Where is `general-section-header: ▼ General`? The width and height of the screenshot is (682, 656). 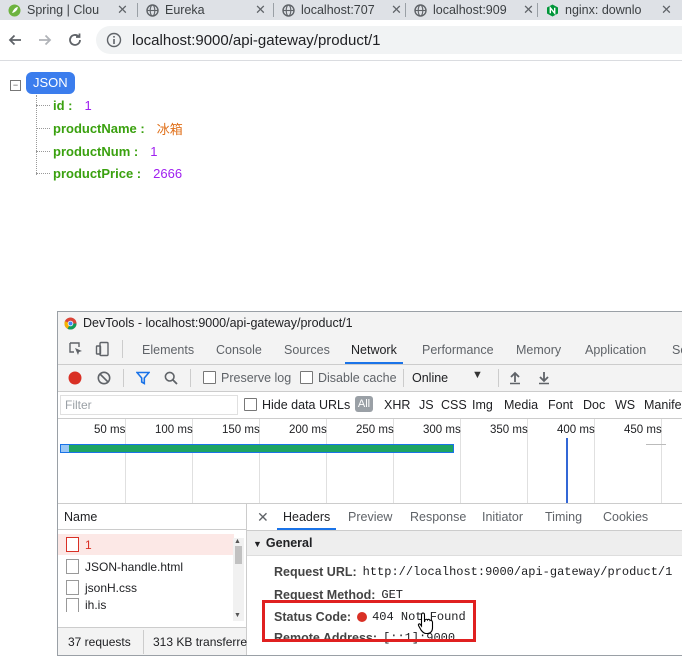
general-section-header: ▼ General is located at coordinates (464, 543).